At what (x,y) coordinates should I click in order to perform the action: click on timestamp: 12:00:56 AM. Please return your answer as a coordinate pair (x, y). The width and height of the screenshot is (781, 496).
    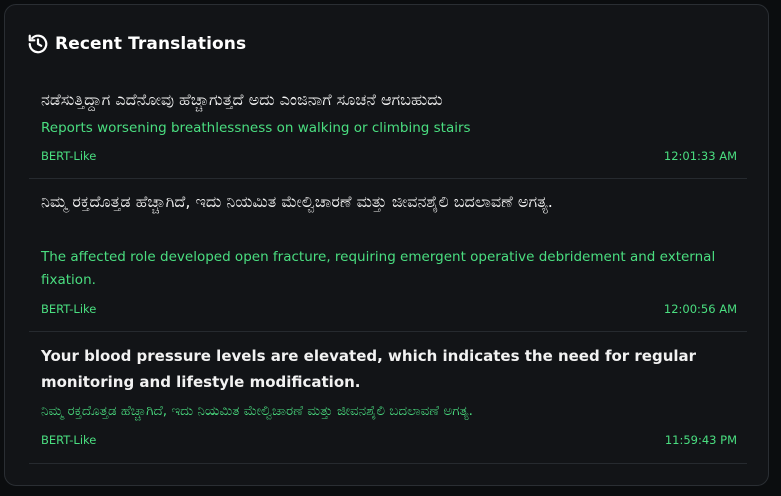
    Looking at the image, I should click on (700, 309).